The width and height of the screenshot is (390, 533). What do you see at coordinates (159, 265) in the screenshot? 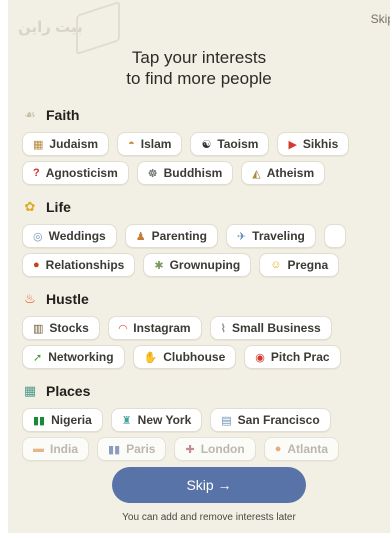
I see `money-icon: ✱` at bounding box center [159, 265].